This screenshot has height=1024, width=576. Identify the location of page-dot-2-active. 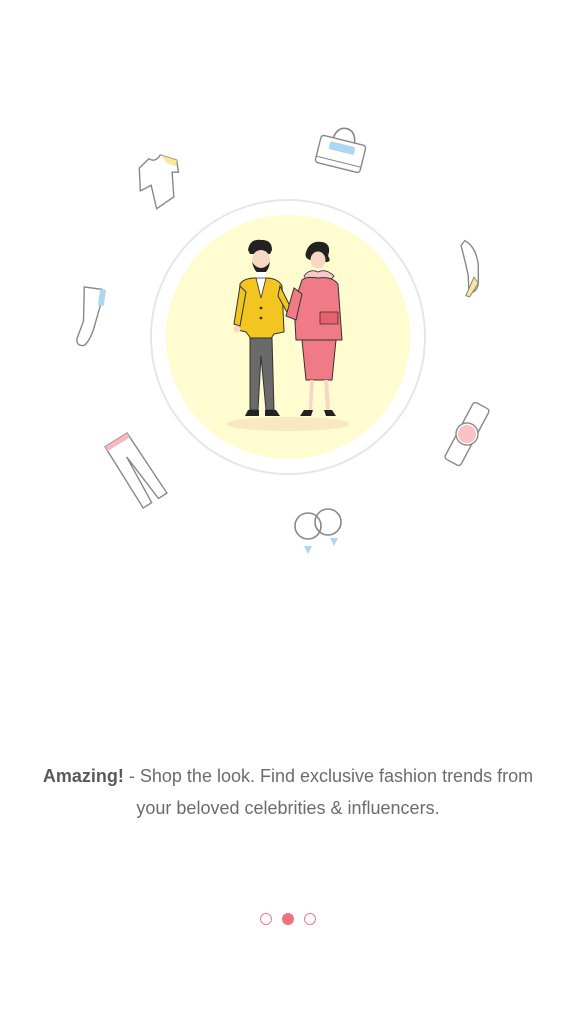
(288, 919).